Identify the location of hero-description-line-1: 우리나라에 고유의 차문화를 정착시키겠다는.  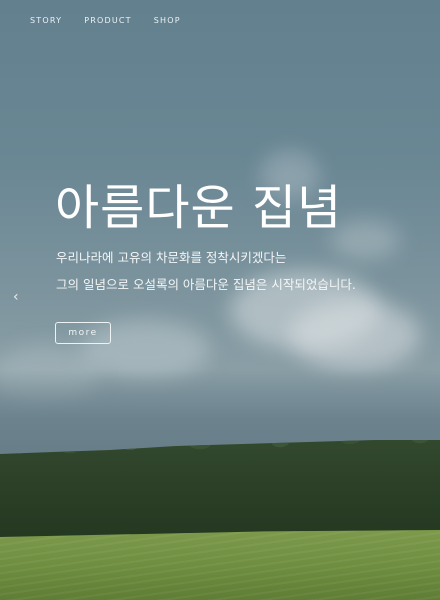
(171, 257).